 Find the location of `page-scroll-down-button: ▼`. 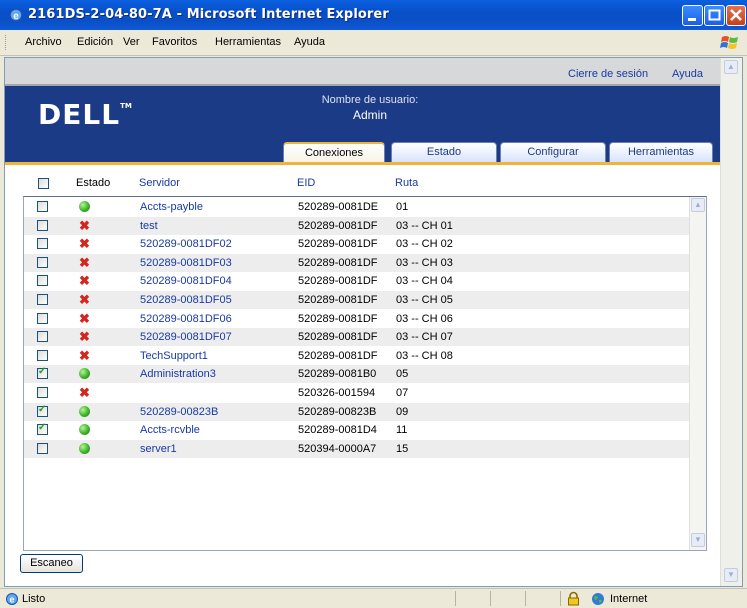

page-scroll-down-button: ▼ is located at coordinates (731, 575).